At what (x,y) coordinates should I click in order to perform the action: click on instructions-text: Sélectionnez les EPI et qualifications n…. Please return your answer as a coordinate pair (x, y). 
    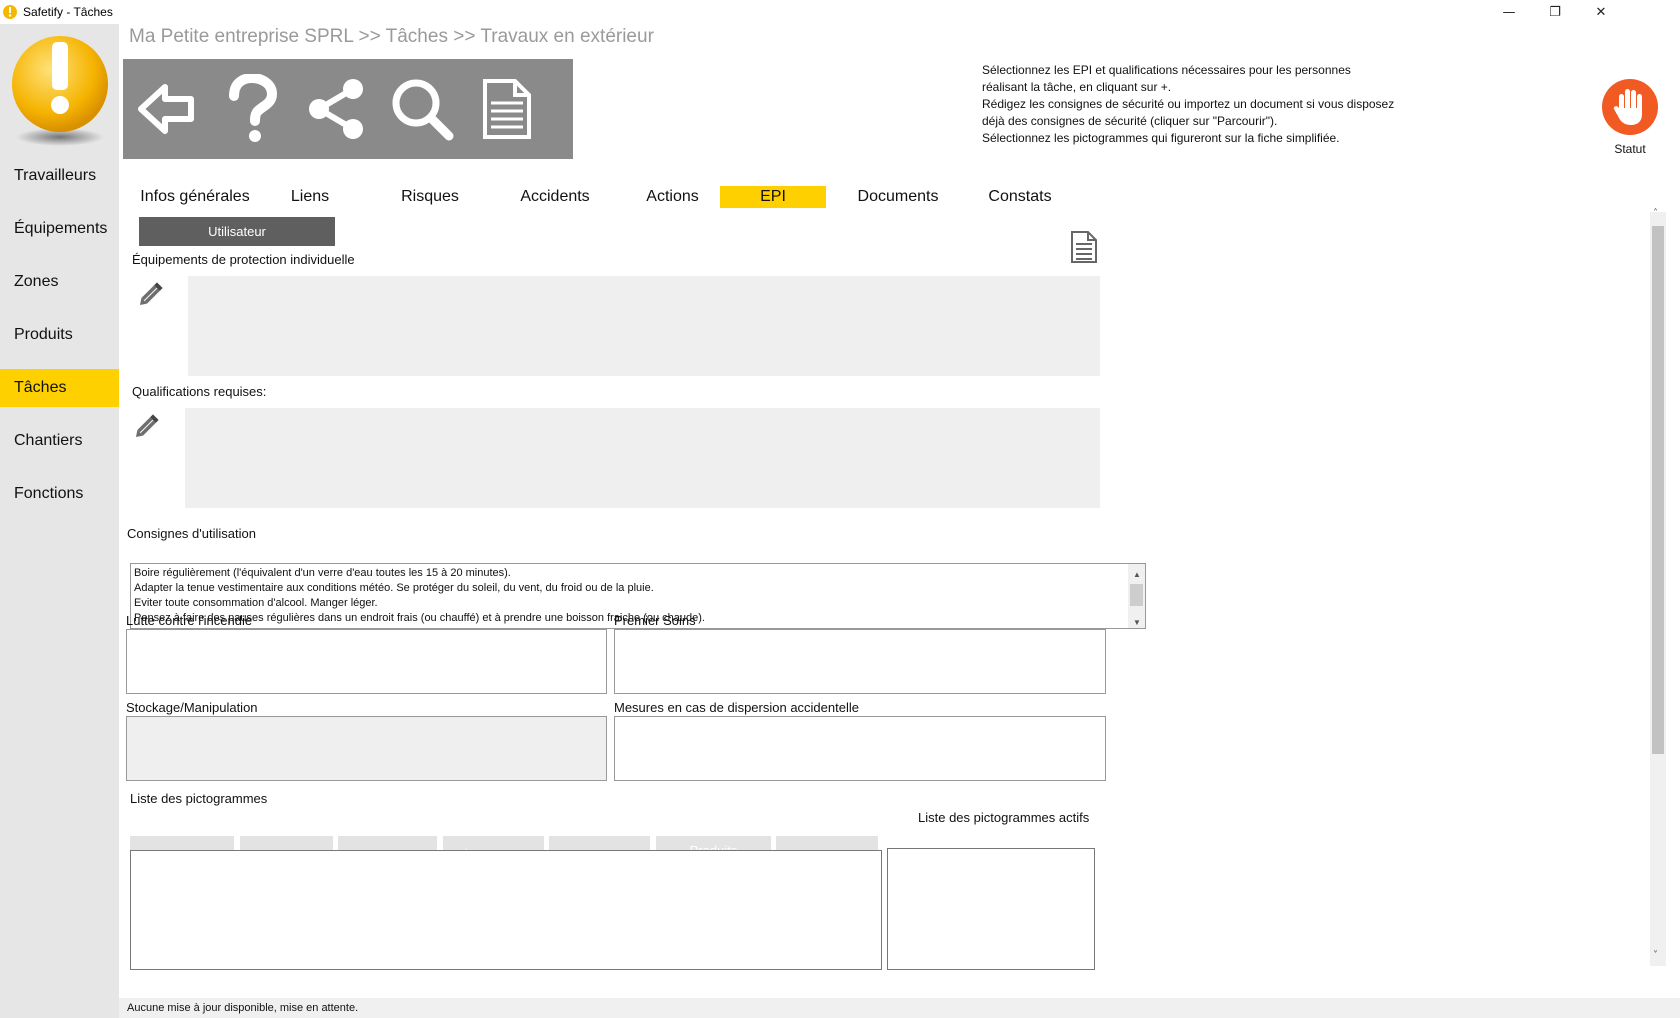
    Looking at the image, I should click on (1207, 104).